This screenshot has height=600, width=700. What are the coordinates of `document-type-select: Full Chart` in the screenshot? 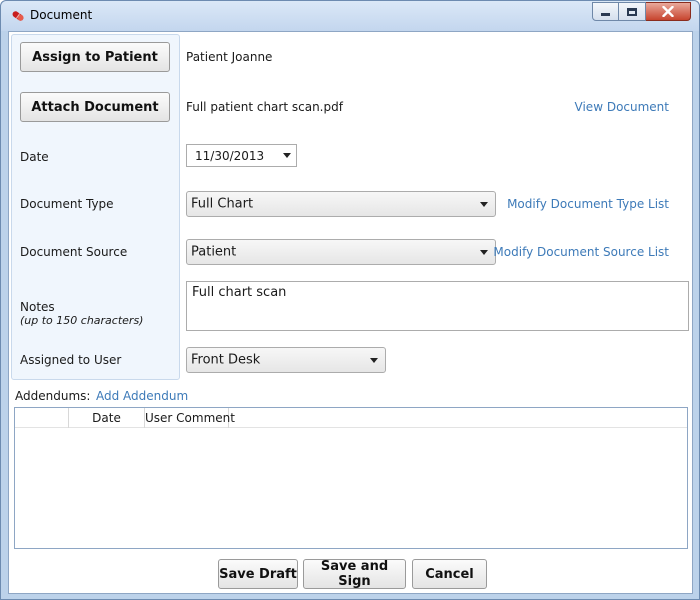 It's located at (341, 204).